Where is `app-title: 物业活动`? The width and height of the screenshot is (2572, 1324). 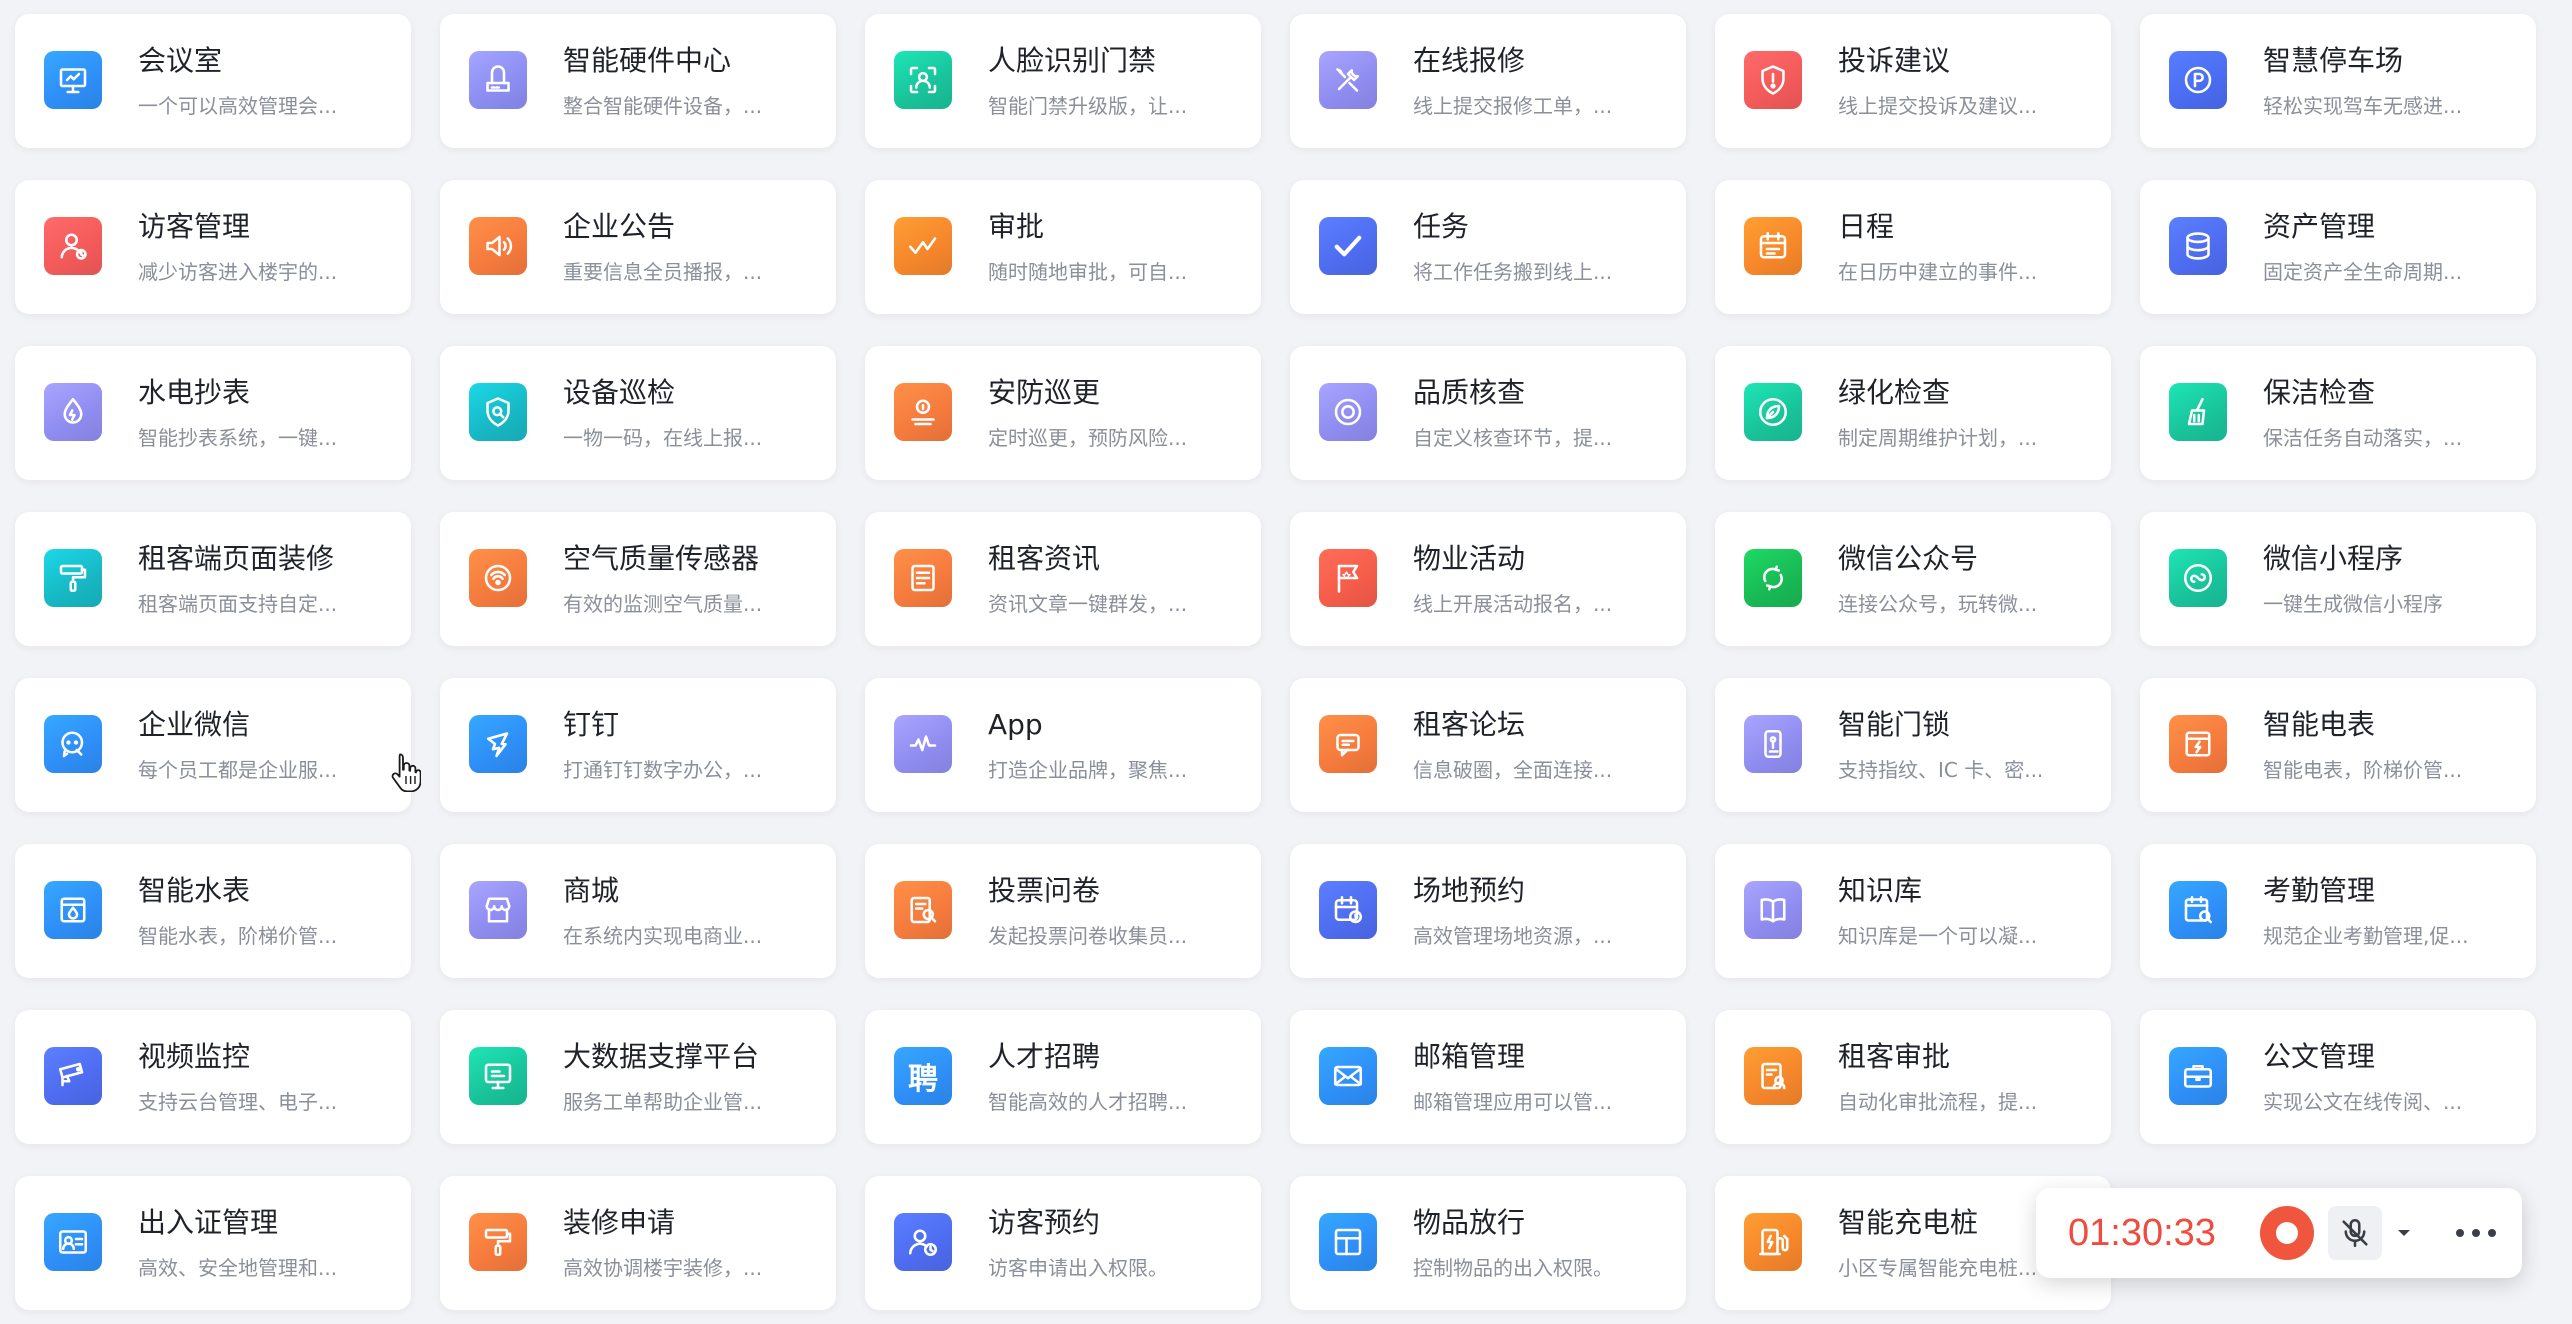
app-title: 物业活动 is located at coordinates (1469, 558).